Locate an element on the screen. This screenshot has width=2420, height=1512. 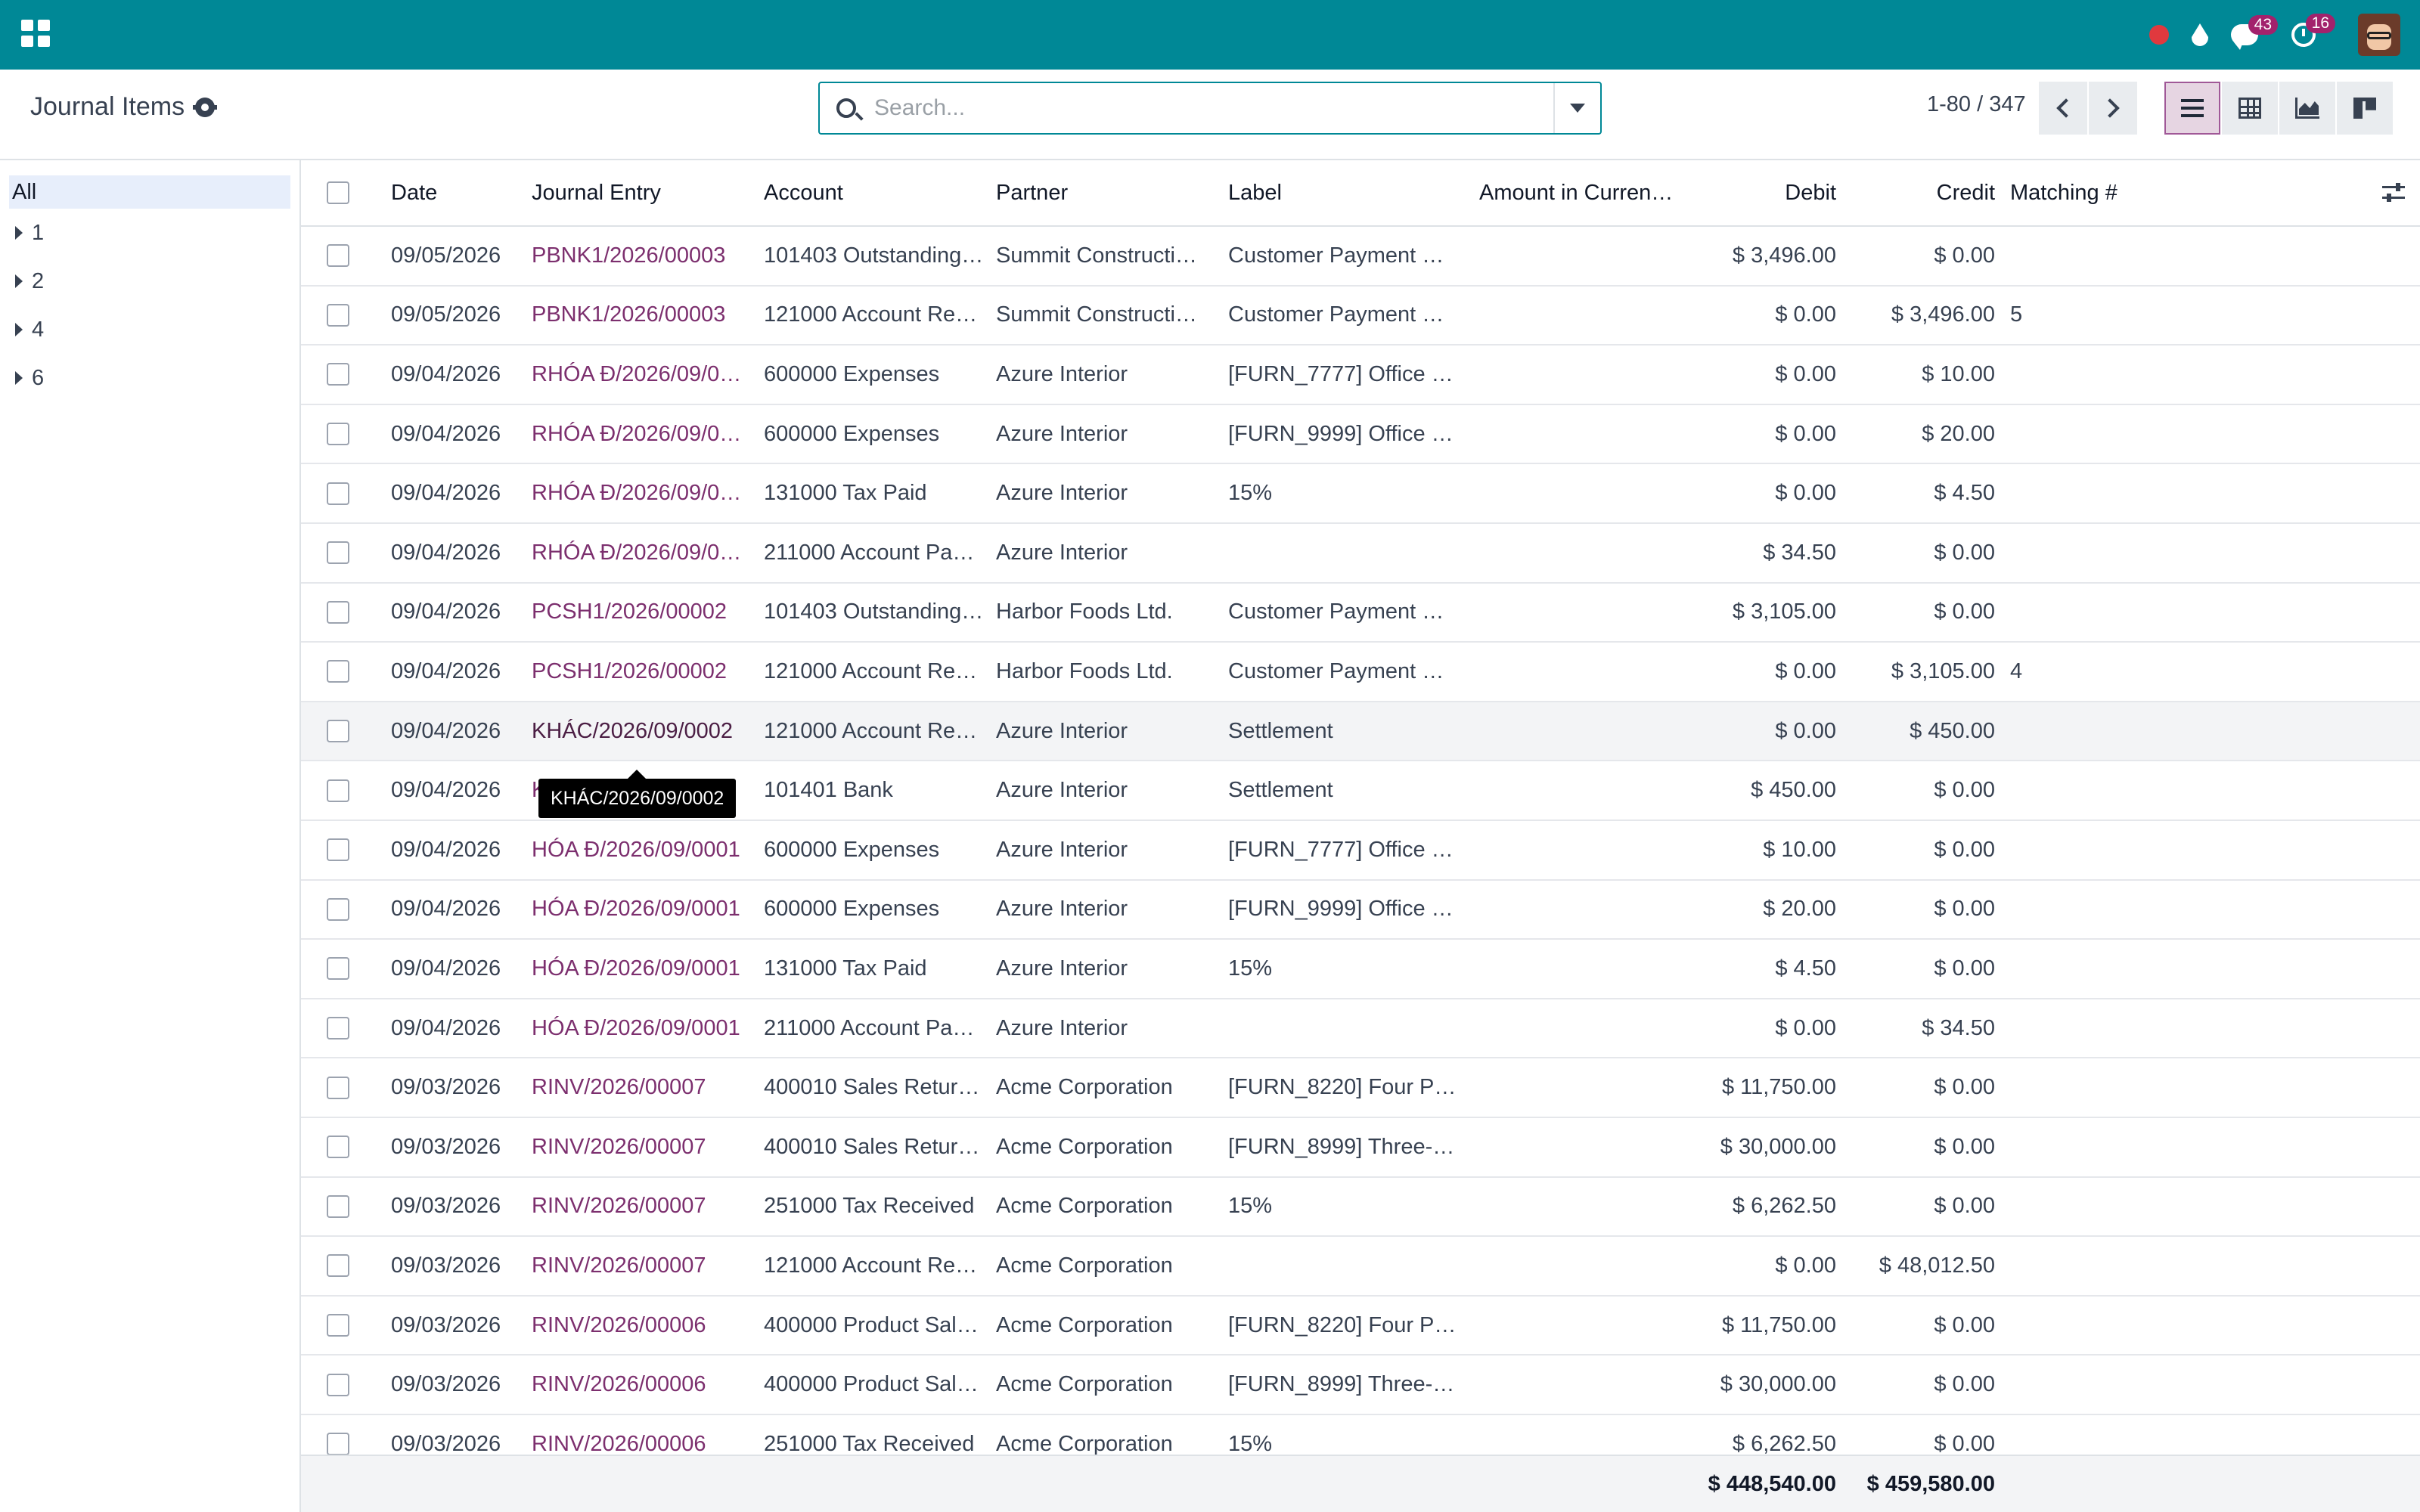
column-header-account: Account is located at coordinates (873, 193).